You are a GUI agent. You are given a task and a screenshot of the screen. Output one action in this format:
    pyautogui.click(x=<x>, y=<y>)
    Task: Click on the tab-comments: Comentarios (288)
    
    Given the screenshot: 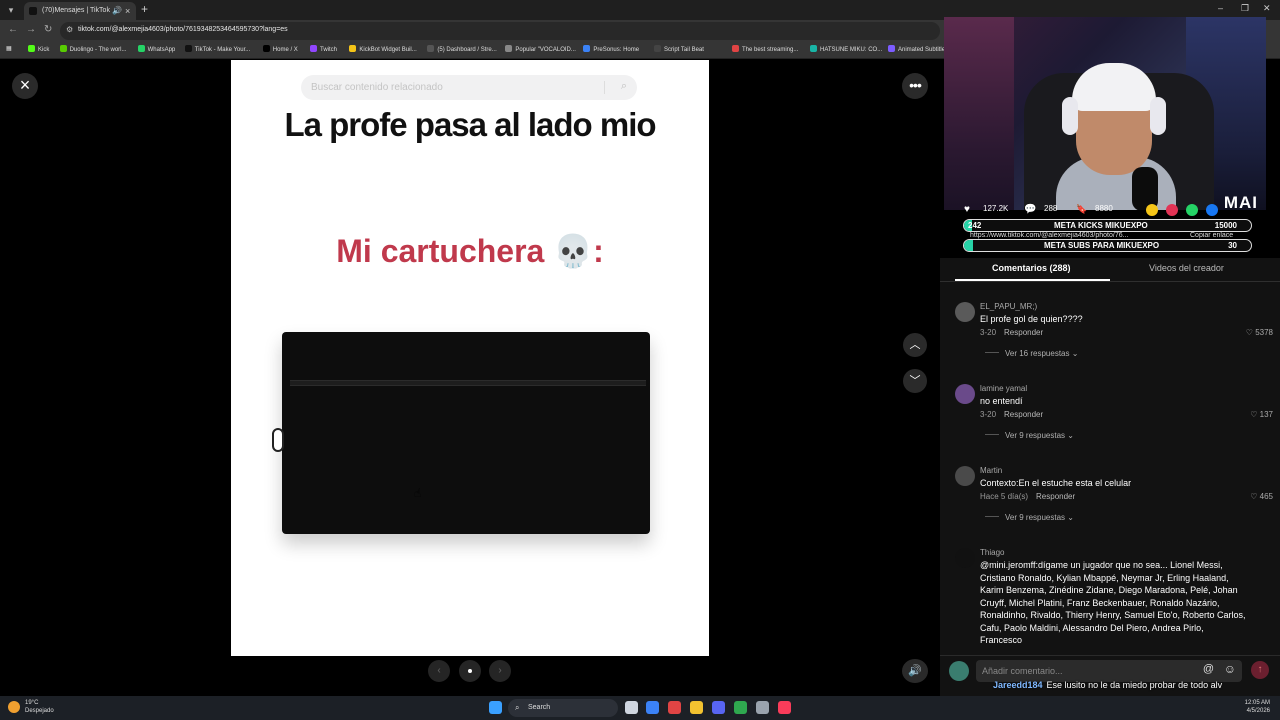 What is the action you would take?
    pyautogui.click(x=1031, y=268)
    